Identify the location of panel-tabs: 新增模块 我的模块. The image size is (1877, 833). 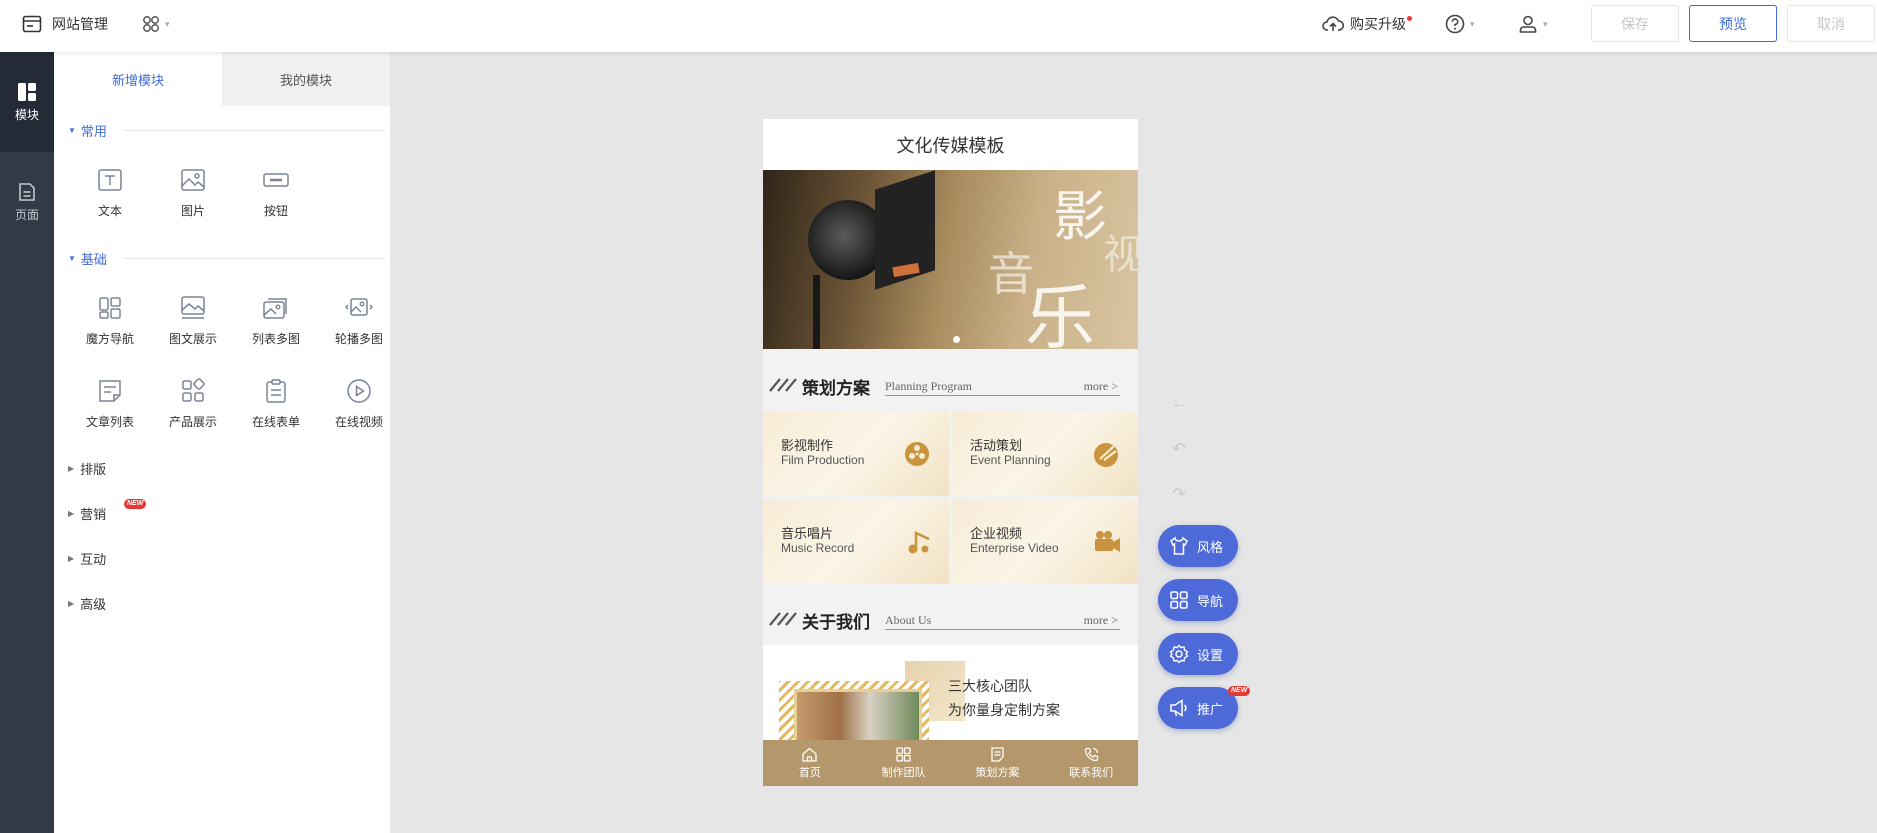
(222, 79).